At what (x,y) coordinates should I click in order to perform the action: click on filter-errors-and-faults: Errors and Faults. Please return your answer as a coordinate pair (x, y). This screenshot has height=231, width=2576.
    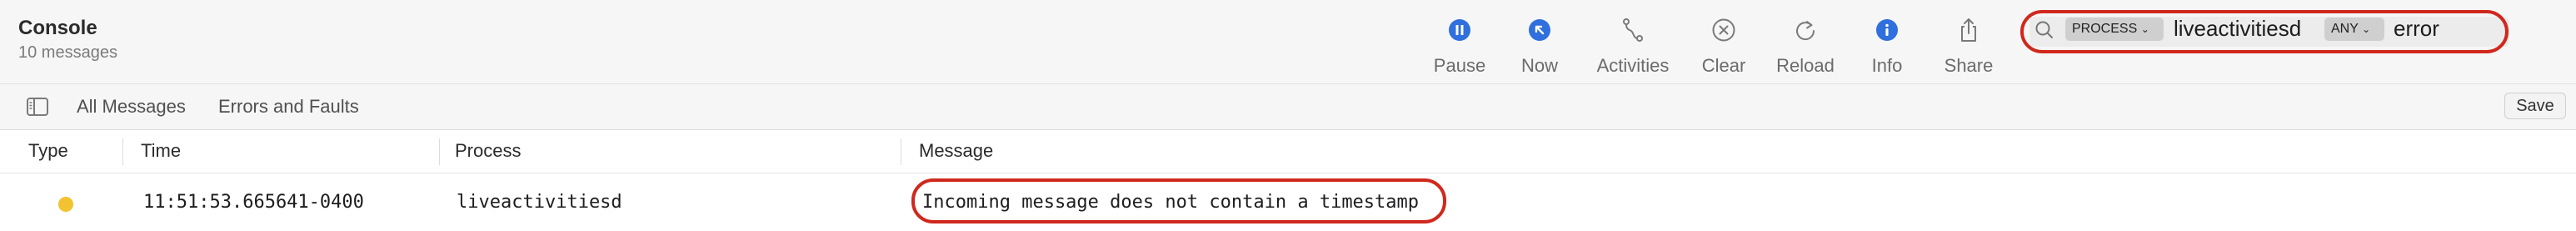
    Looking at the image, I should click on (288, 107).